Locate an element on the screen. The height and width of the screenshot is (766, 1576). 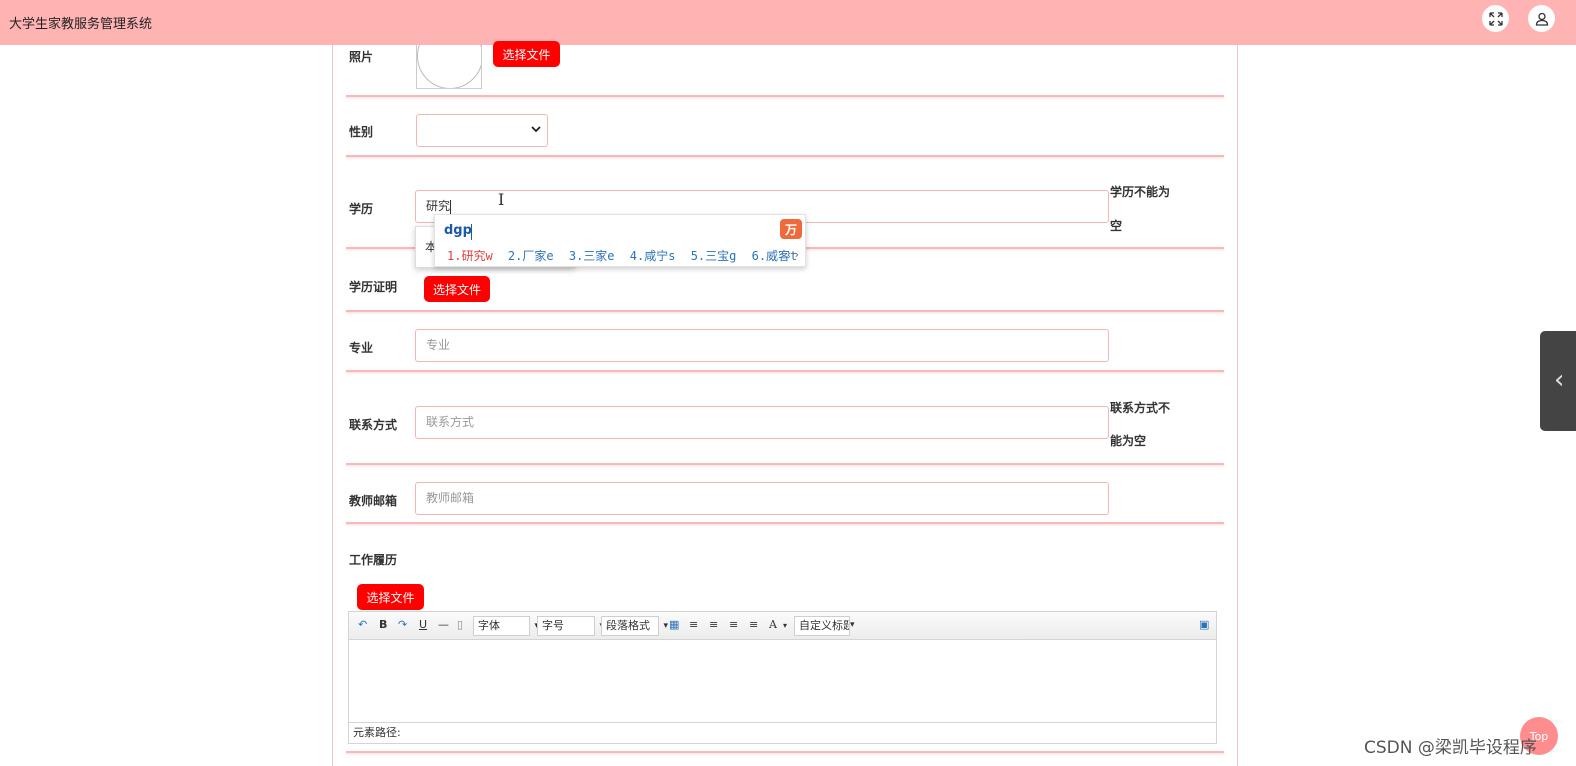
font-size-select: 字号▾ is located at coordinates (570, 626).